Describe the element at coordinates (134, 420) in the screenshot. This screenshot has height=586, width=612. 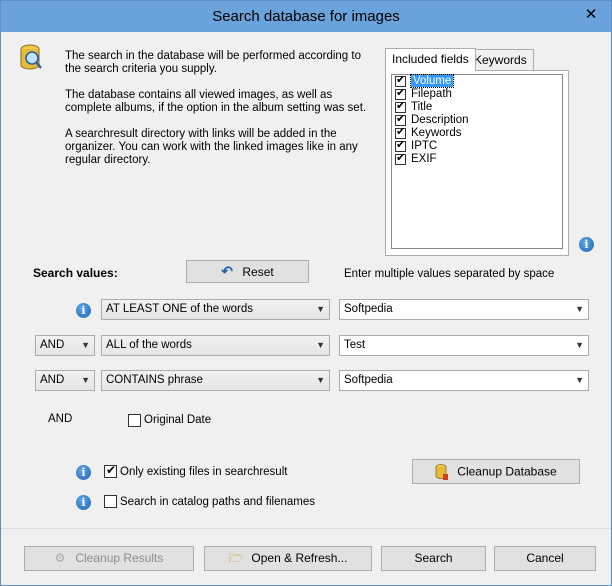
I see `original-date-checkbox` at that location.